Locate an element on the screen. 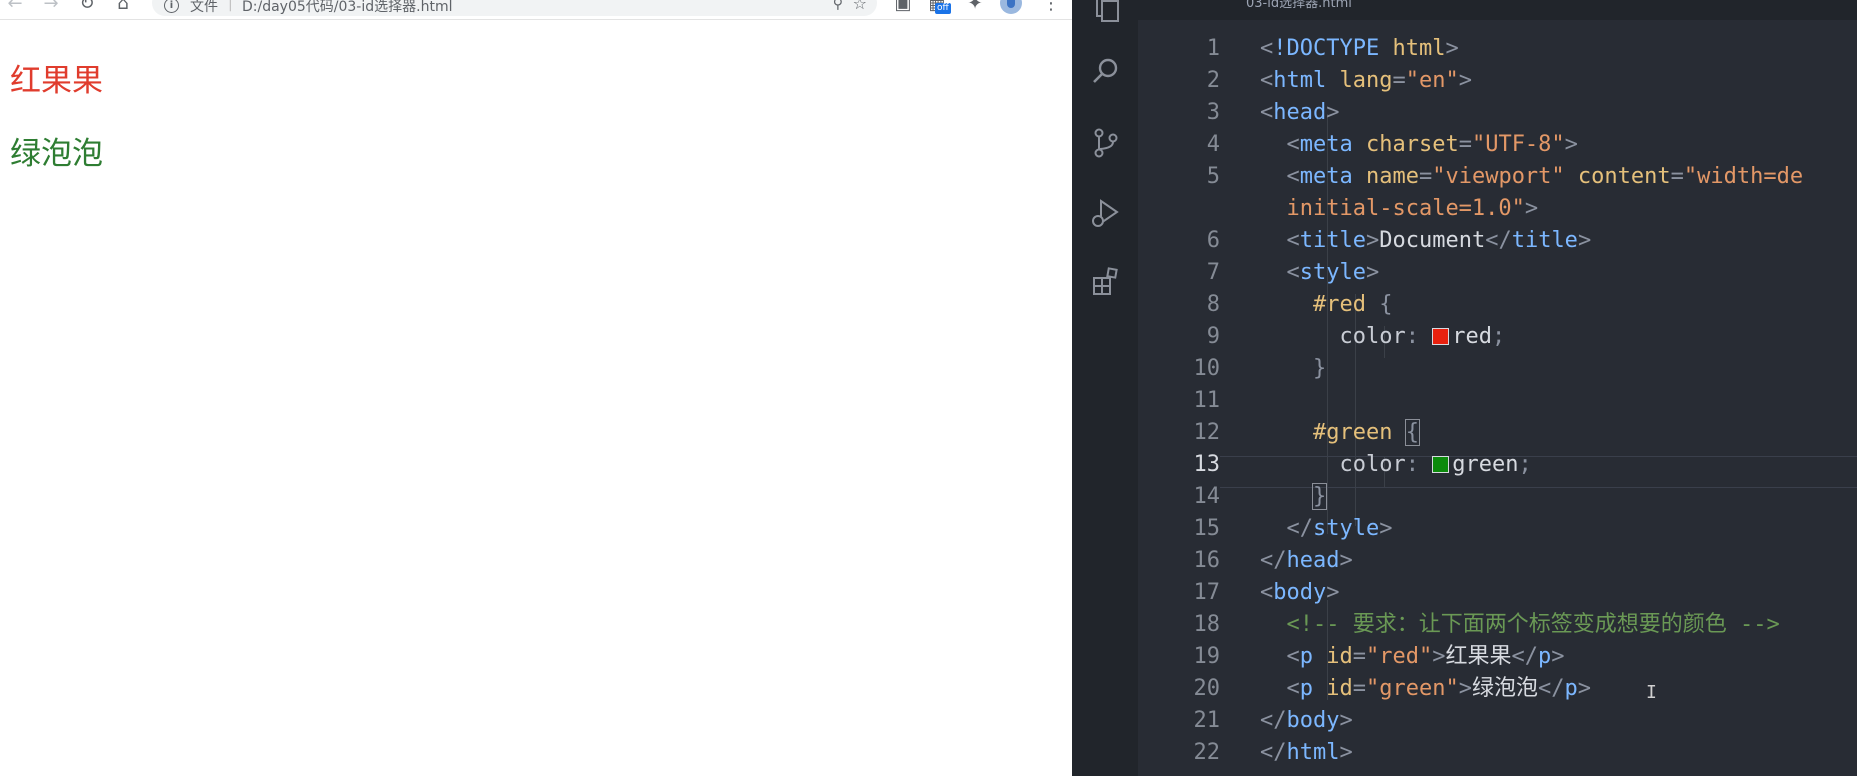  code-line-active: 13 color: green; is located at coordinates (1497, 465).